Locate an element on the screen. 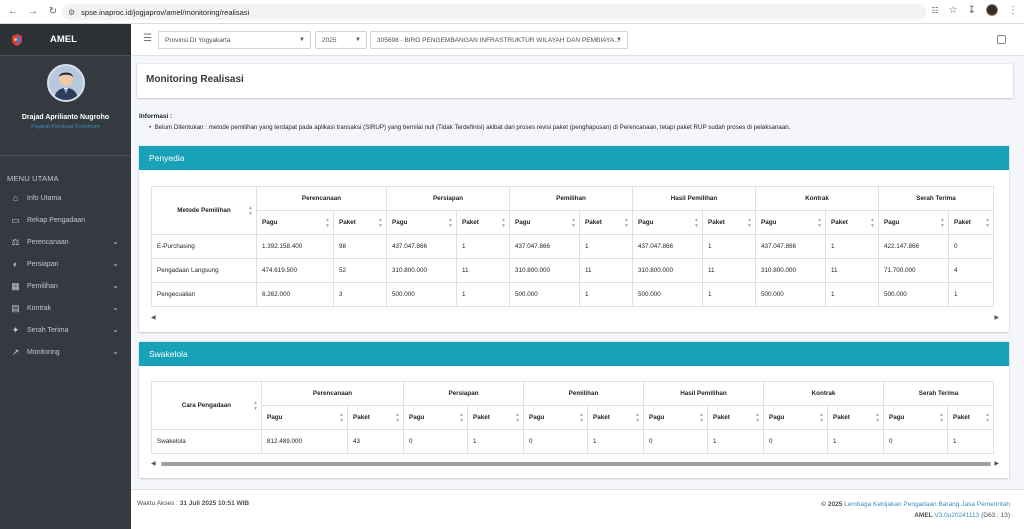 The height and width of the screenshot is (529, 1024). sidebar-item-label: Pemilihan is located at coordinates (42, 286).